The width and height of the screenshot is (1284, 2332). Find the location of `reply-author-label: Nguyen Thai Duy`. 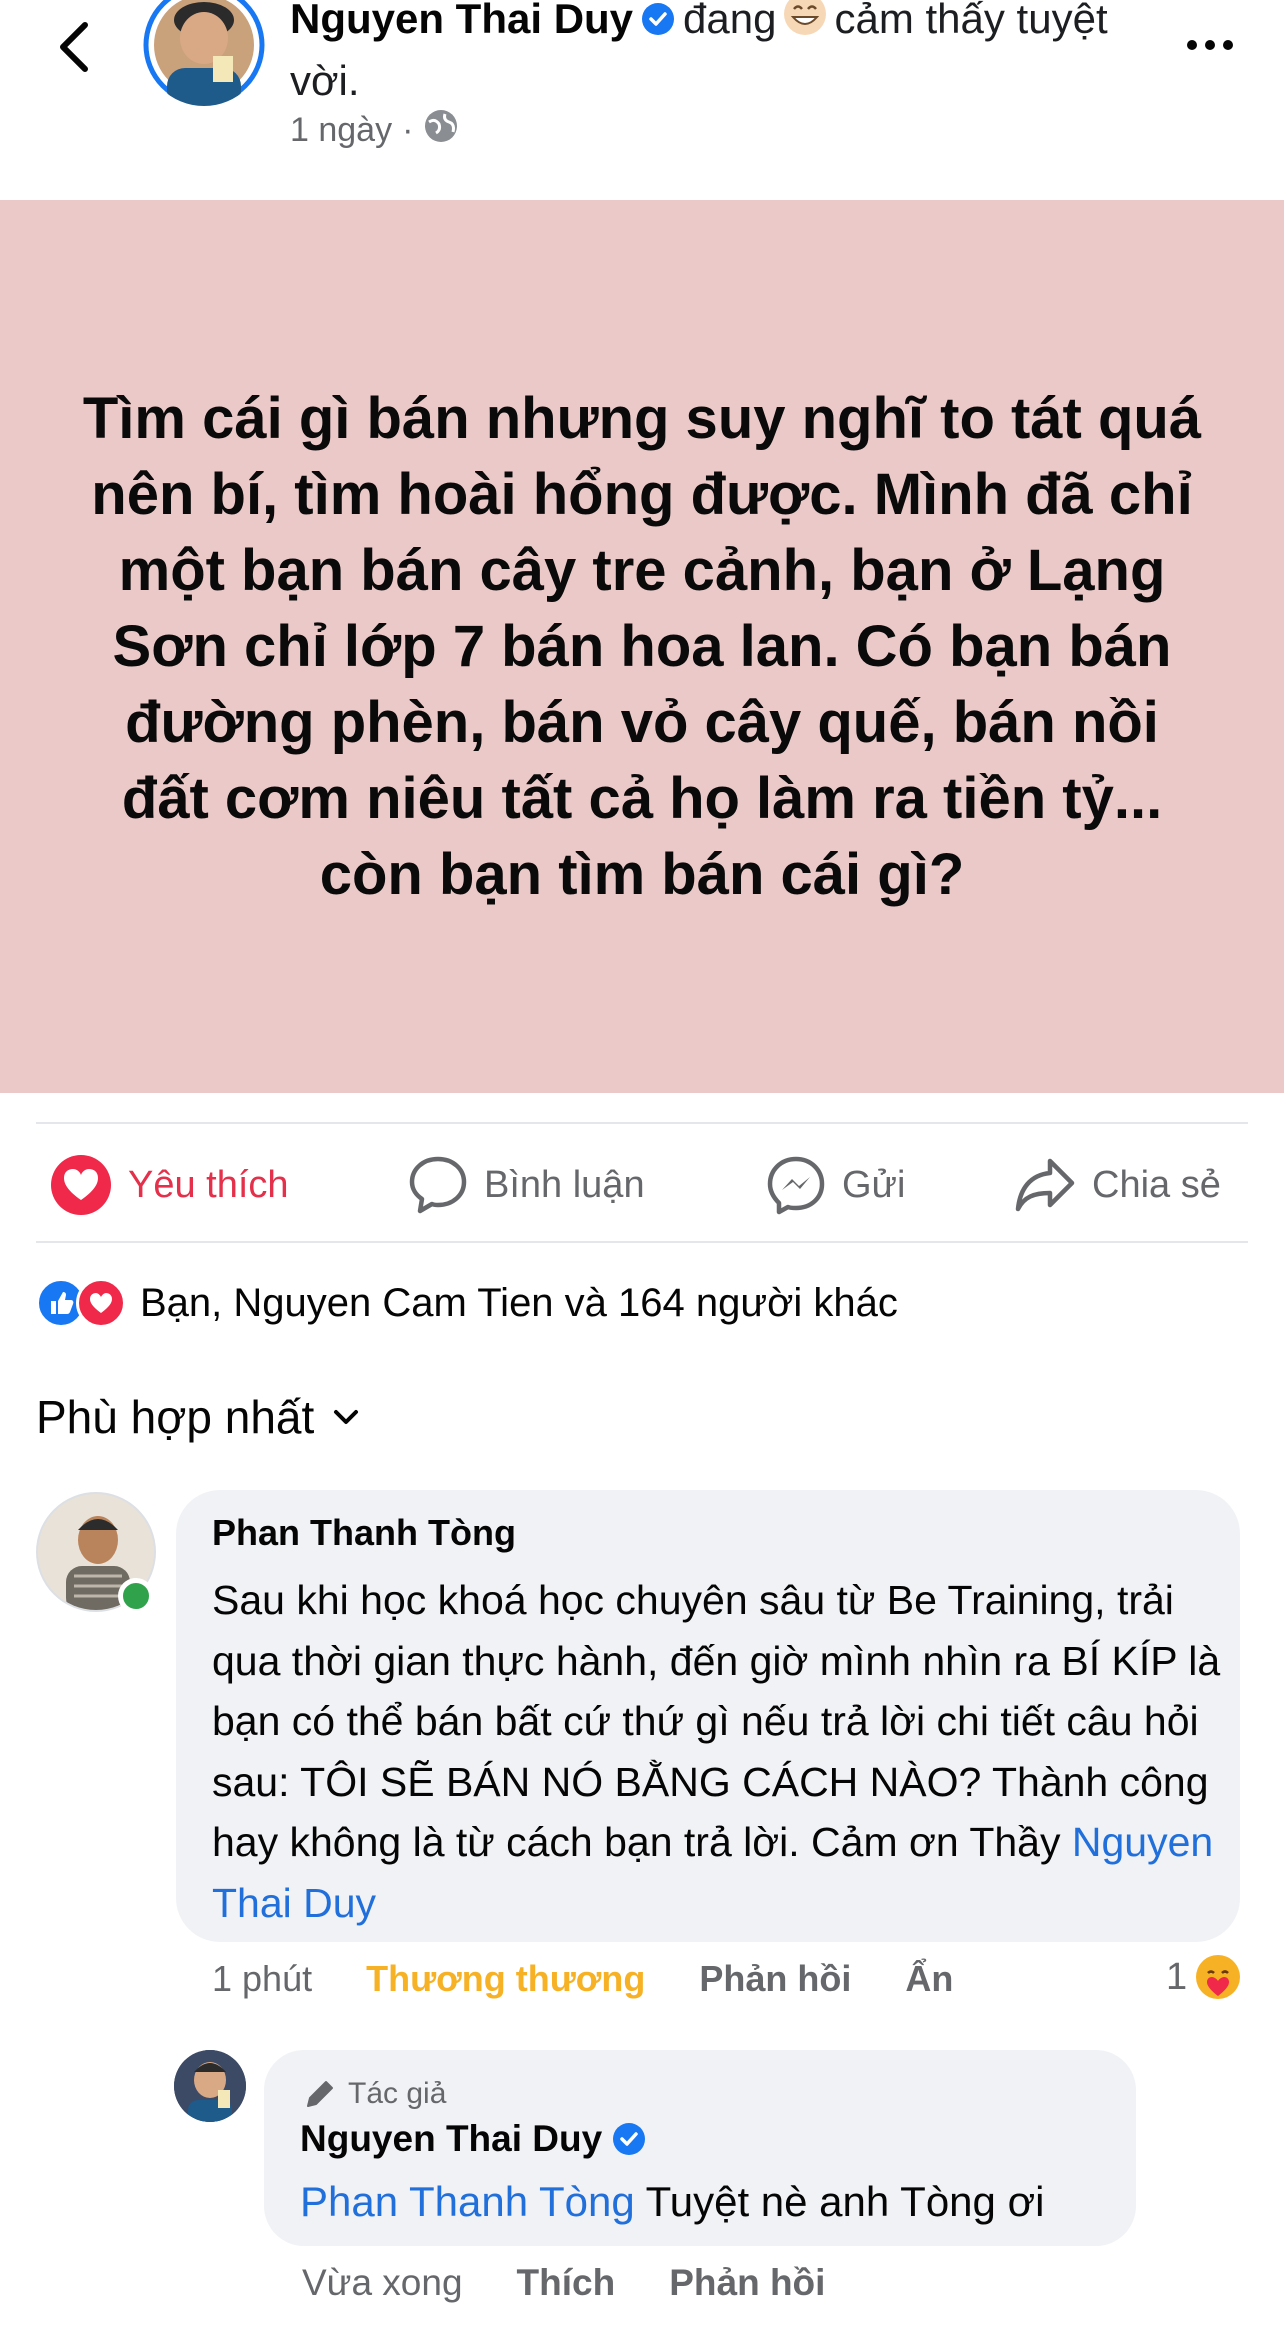

reply-author-label: Nguyen Thai Duy is located at coordinates (451, 2138).